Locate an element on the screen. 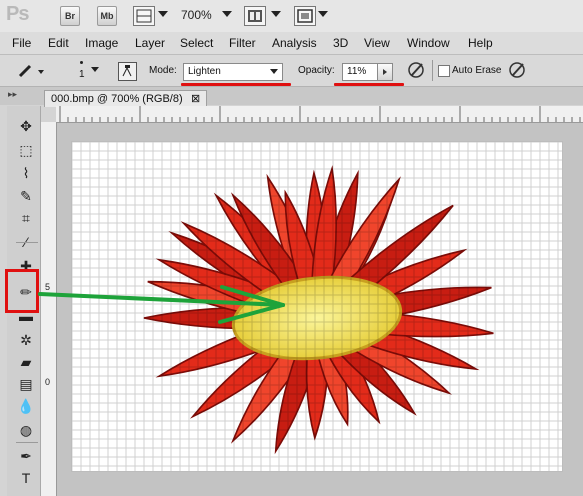 This screenshot has width=583, height=496. chevron-right-icon is located at coordinates (385, 72).